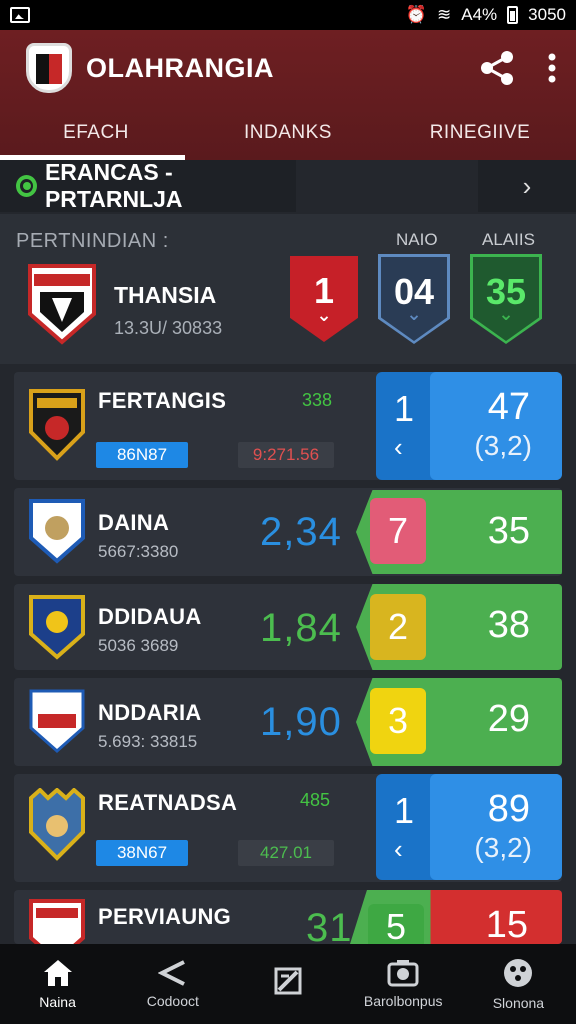 This screenshot has height=1024, width=576. Describe the element at coordinates (150, 712) in the screenshot. I see `team-name: NDDARIA` at that location.